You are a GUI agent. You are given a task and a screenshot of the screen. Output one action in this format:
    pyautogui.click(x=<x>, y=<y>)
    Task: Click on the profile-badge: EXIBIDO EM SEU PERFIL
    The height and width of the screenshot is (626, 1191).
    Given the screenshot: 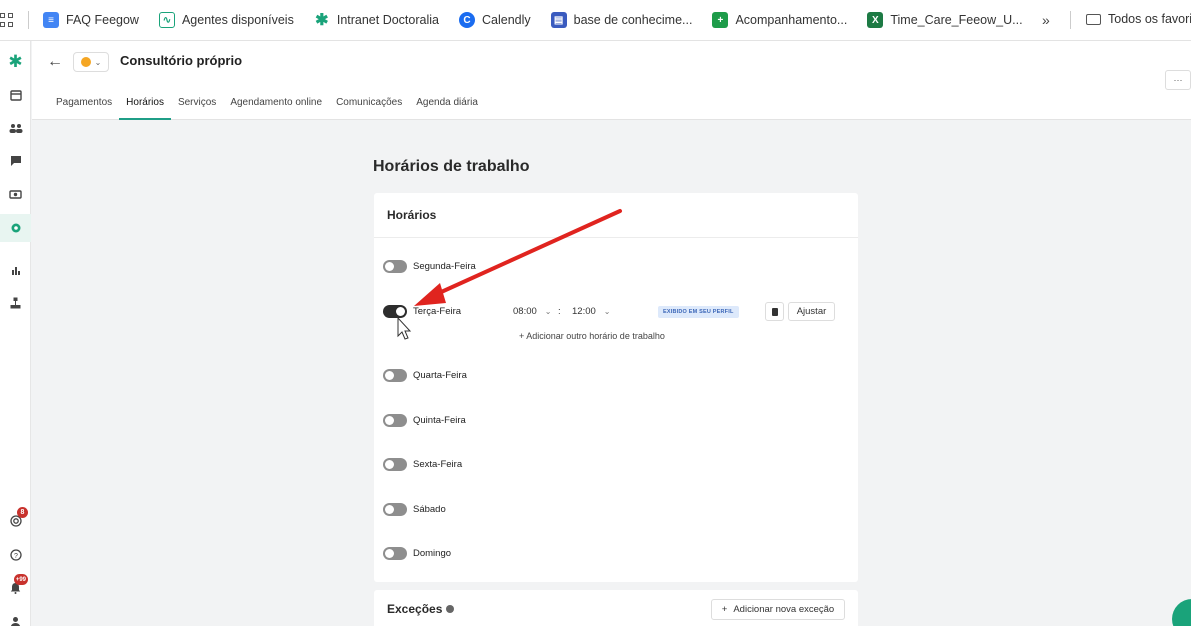 What is the action you would take?
    pyautogui.click(x=698, y=312)
    